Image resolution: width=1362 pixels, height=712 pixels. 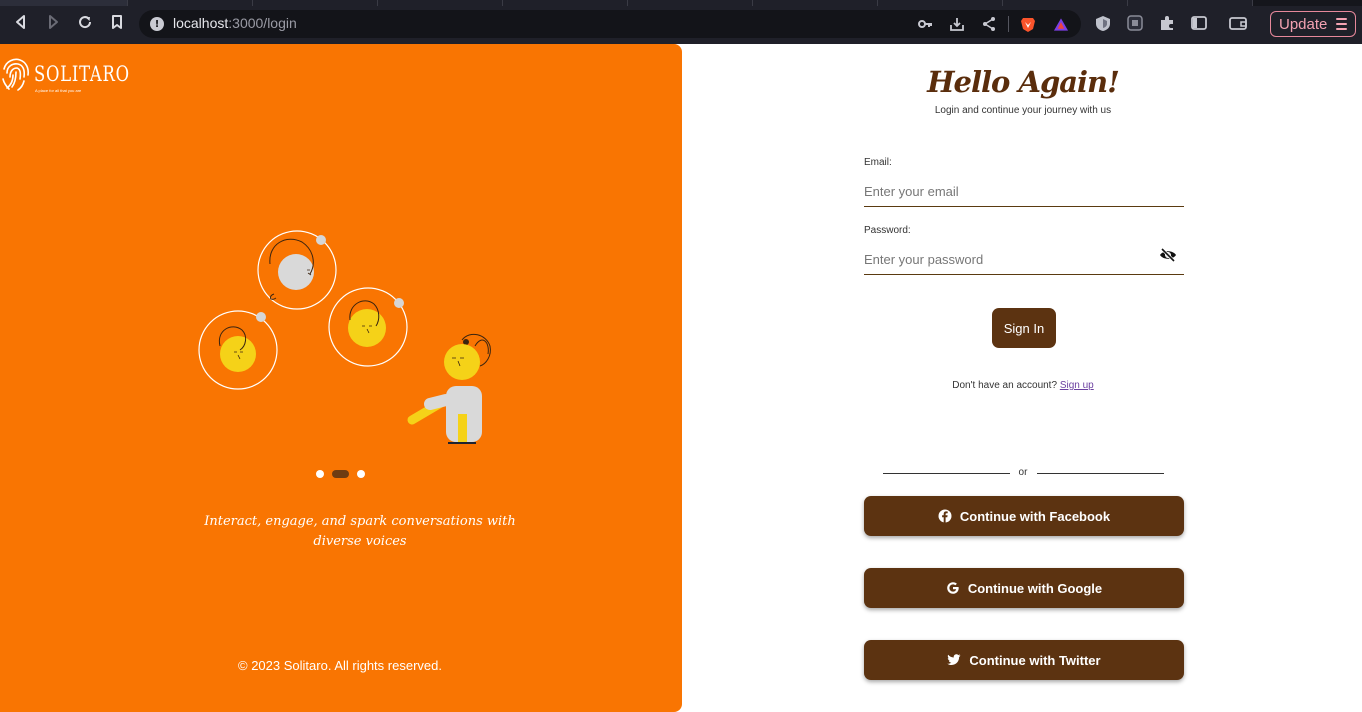 I want to click on forward-icon, so click(x=53, y=22).